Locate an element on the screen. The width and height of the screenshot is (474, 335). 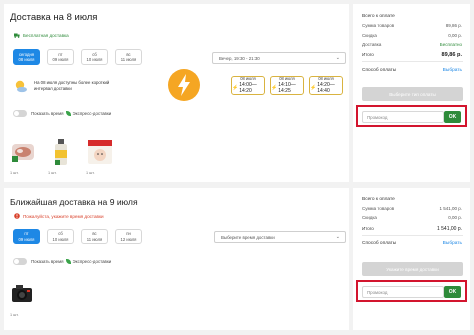
date-pill-3: пн 12 июля is located at coordinates (128, 236).